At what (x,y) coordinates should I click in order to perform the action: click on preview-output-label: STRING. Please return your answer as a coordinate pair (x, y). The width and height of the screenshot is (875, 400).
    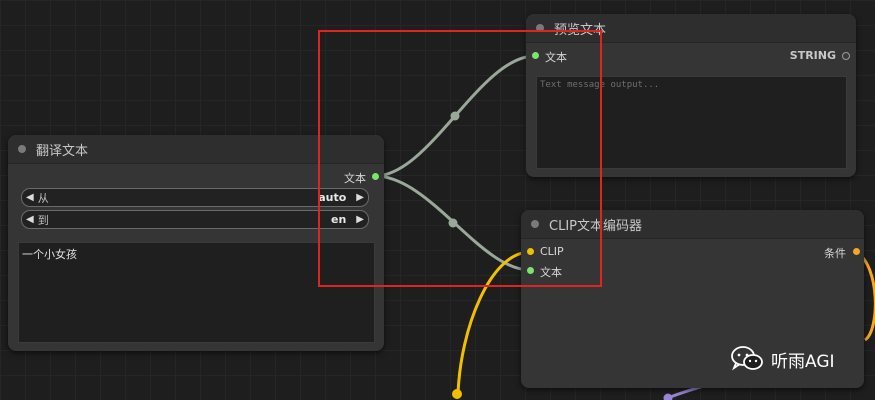
    Looking at the image, I should click on (812, 55).